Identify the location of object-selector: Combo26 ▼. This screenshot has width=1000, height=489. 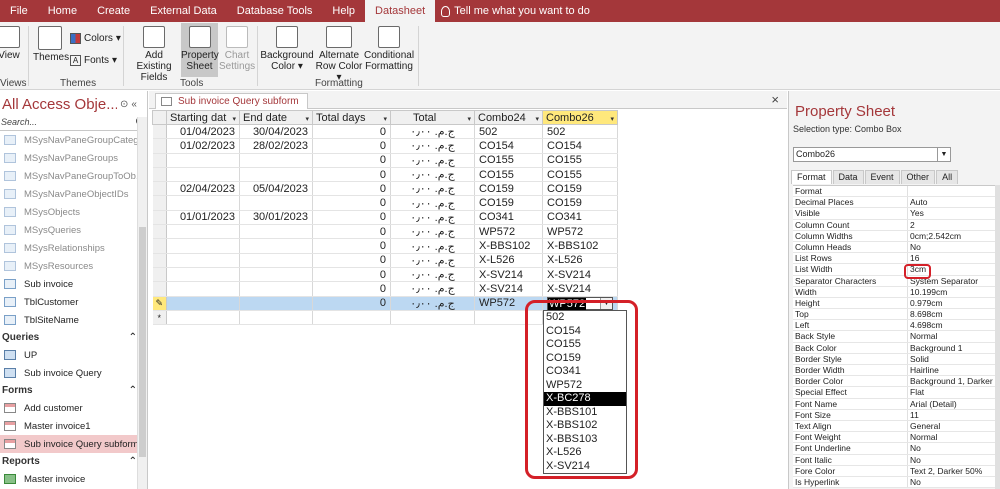
(872, 154).